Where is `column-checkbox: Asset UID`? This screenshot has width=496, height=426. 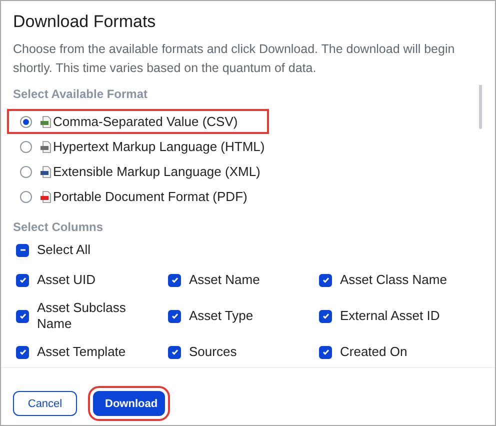 column-checkbox: Asset UID is located at coordinates (89, 280).